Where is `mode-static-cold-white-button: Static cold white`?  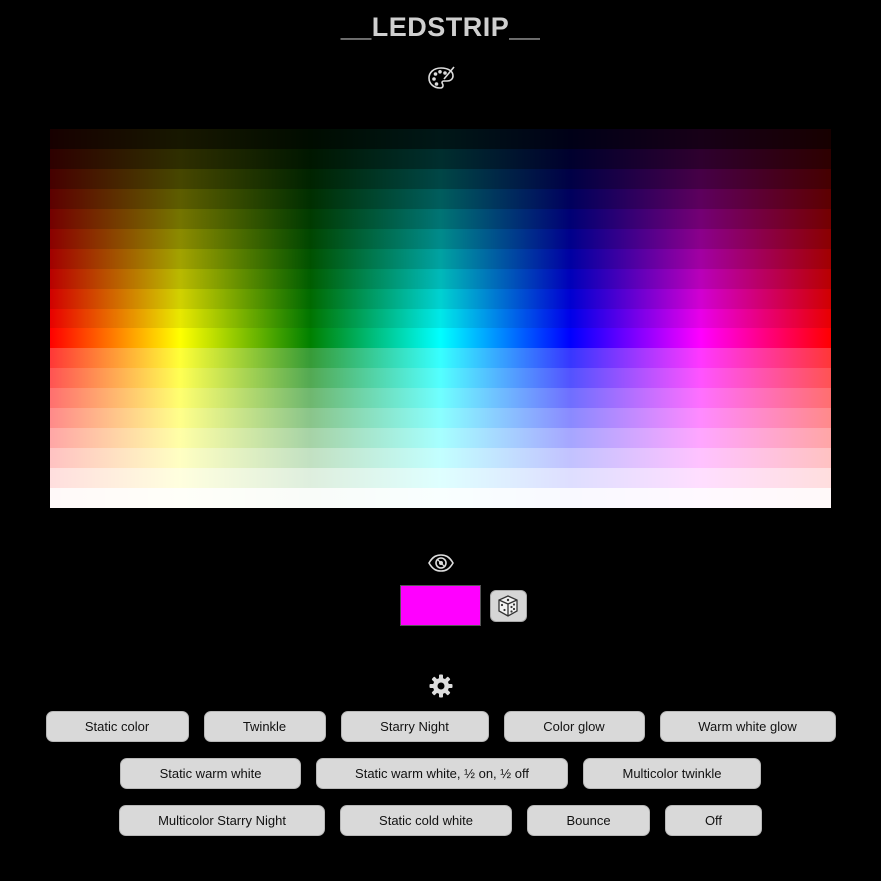
mode-static-cold-white-button: Static cold white is located at coordinates (426, 820).